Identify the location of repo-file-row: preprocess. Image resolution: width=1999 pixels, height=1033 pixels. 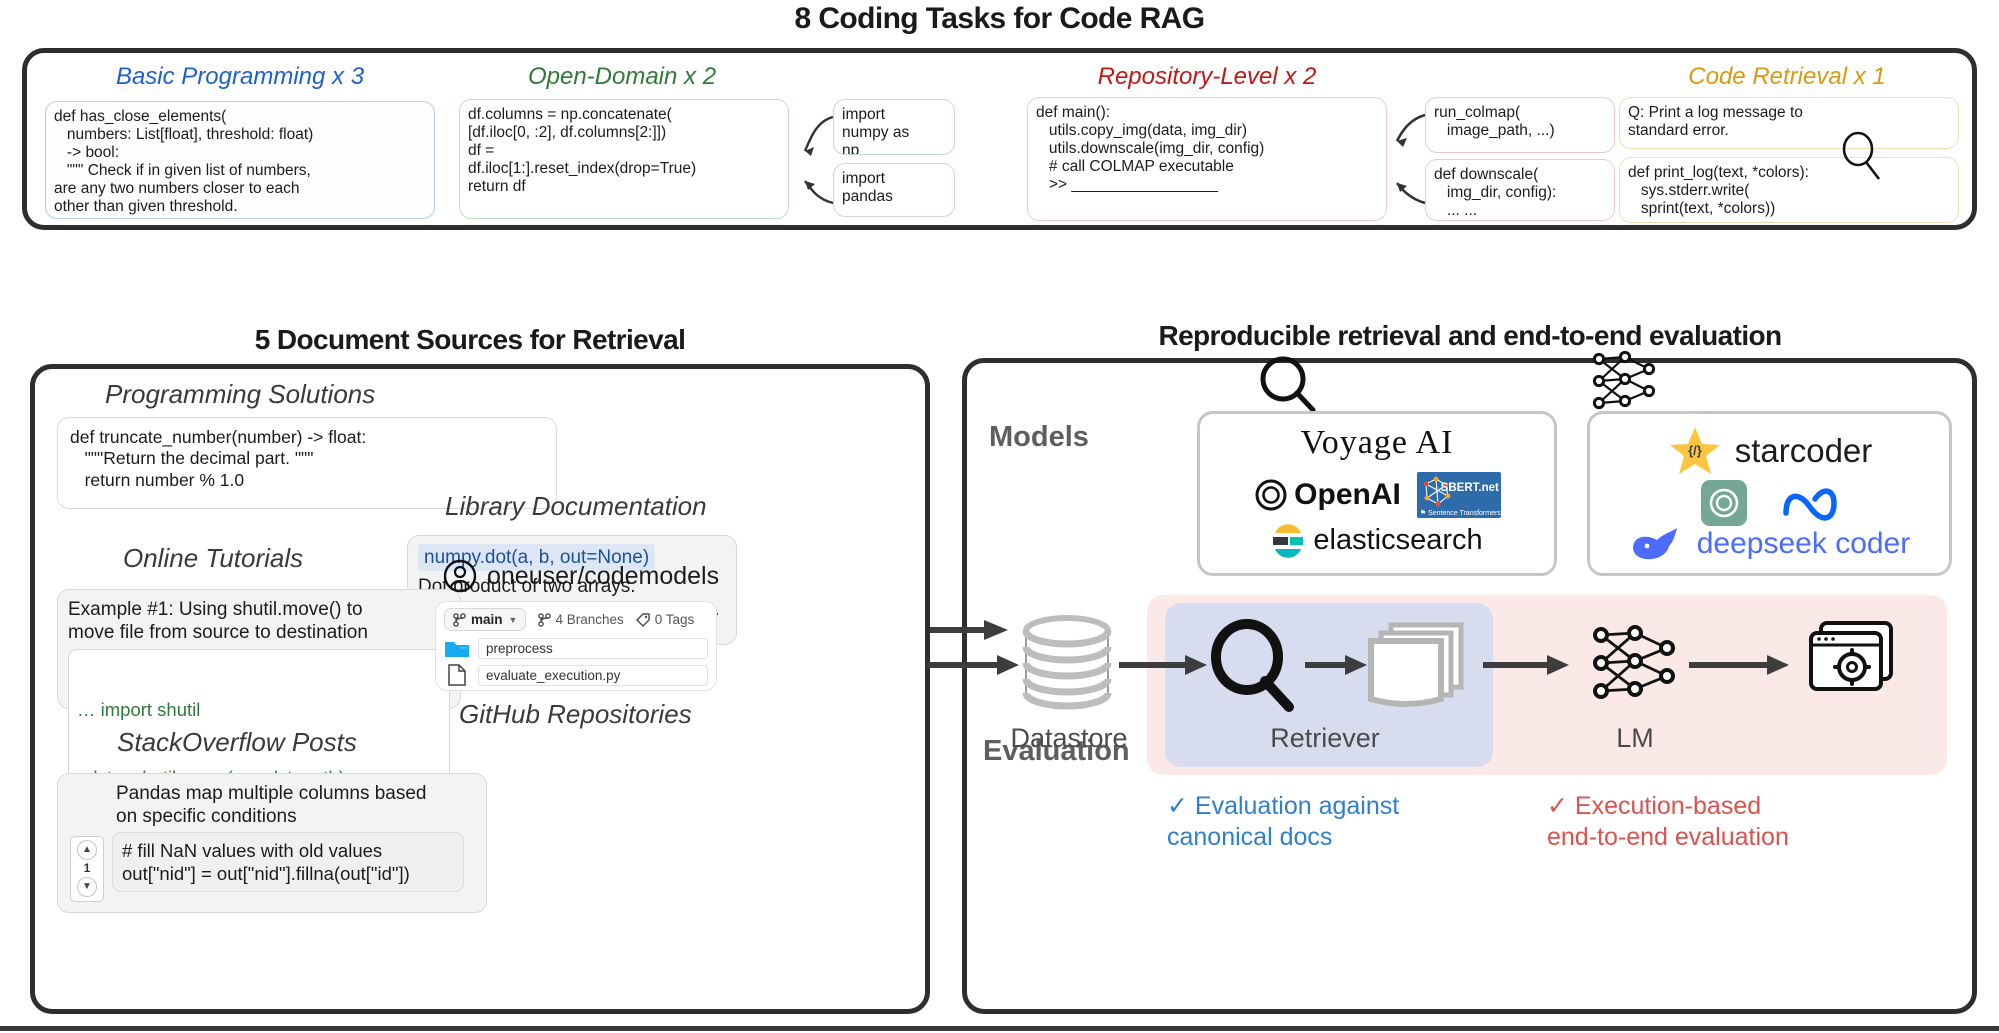
(576, 648).